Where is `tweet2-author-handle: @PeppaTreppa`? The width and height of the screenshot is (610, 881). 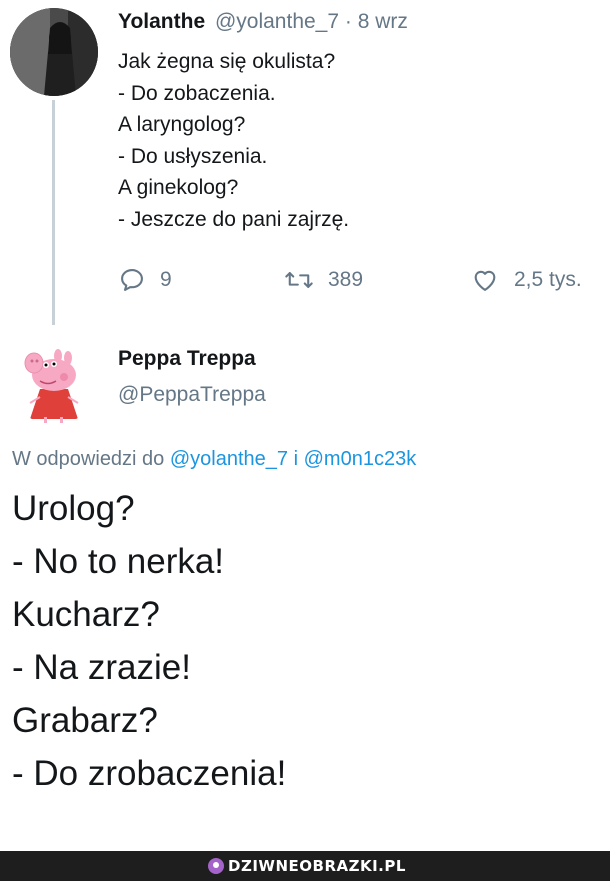
tweet2-author-handle: @PeppaTreppa is located at coordinates (192, 395).